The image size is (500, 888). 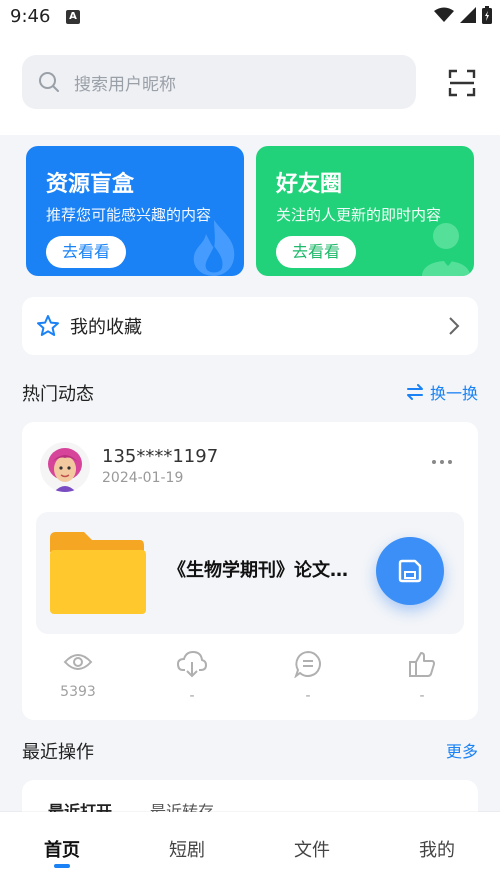 I want to click on comment-icon, so click(x=307, y=664).